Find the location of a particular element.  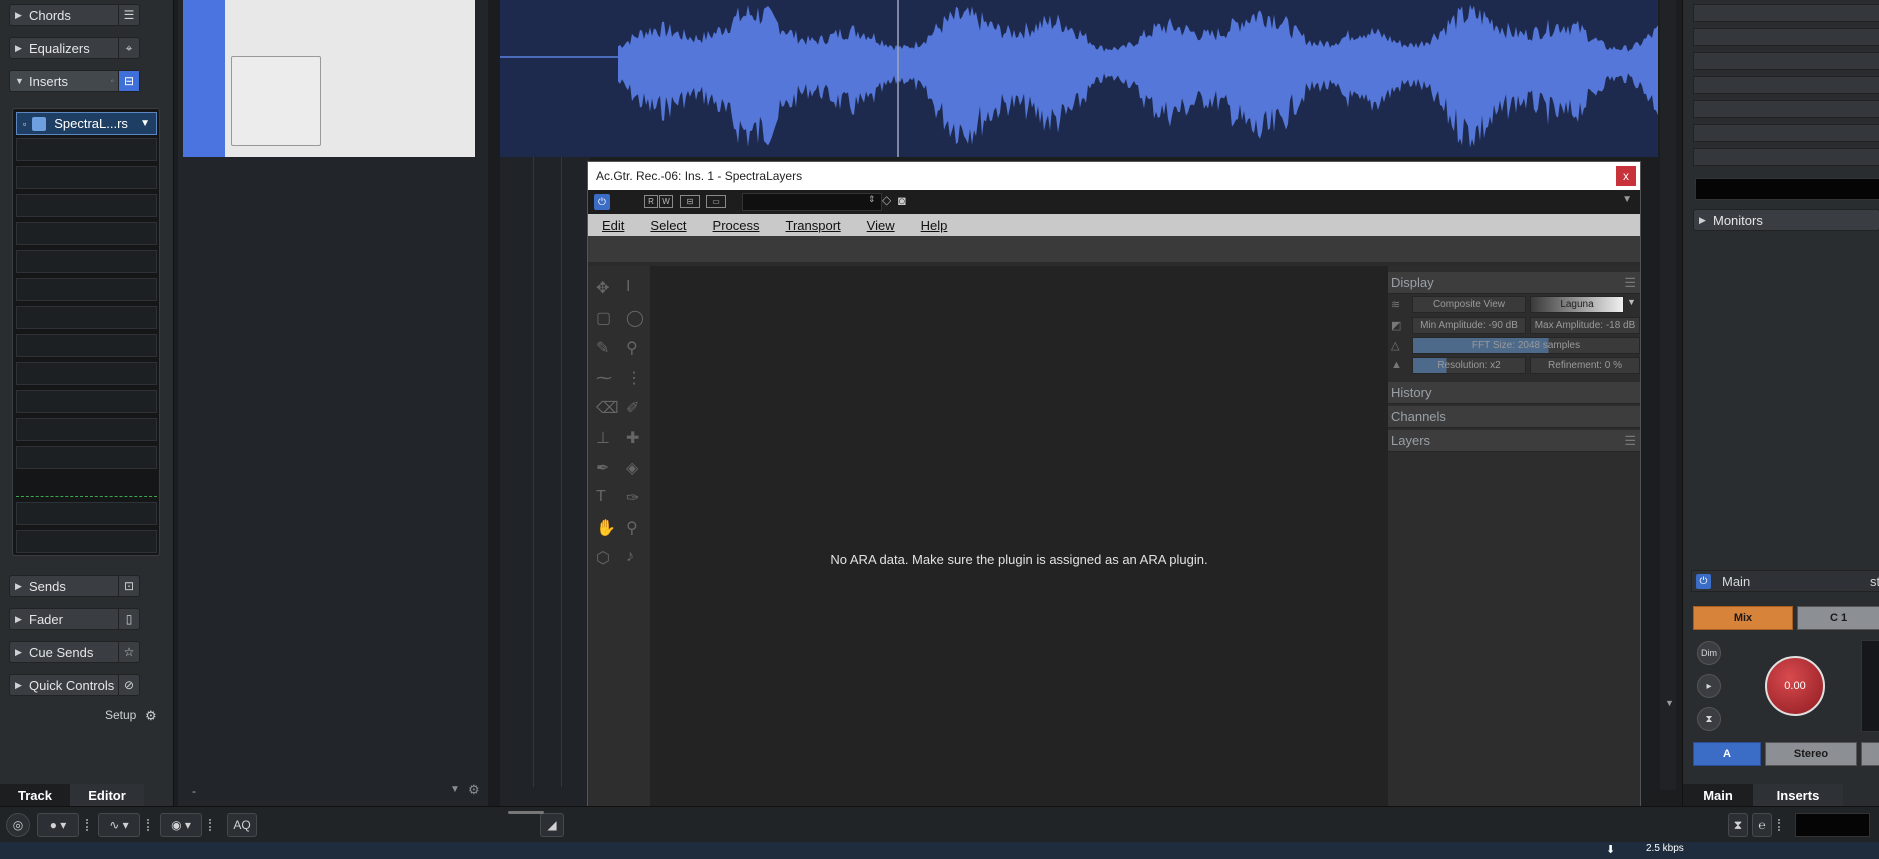

section-sends: ▶ Sends ⊡ is located at coordinates (74, 586).